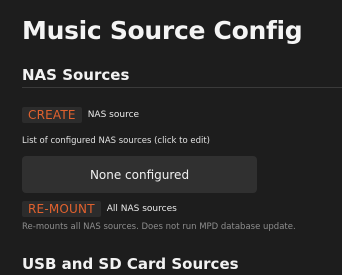 This screenshot has width=342, height=275. Describe the element at coordinates (162, 30) in the screenshot. I see `page-title: Music Source Config` at that location.